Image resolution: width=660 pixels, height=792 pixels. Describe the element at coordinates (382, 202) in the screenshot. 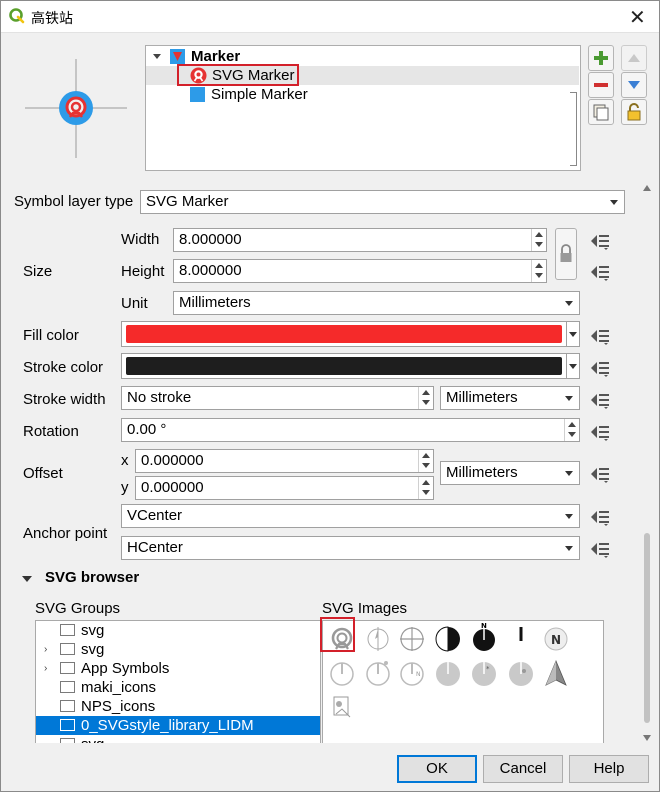

I see `symbol-layer-type-select: SVG Marker` at that location.